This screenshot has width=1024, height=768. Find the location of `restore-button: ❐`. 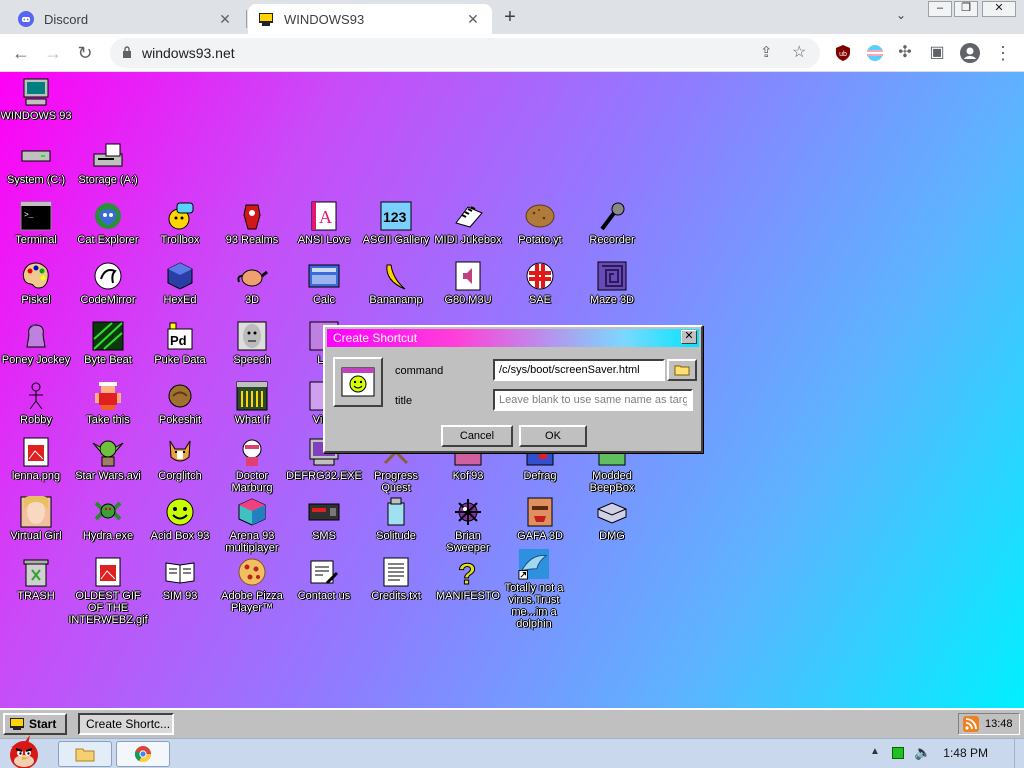

restore-button: ❐ is located at coordinates (966, 9).